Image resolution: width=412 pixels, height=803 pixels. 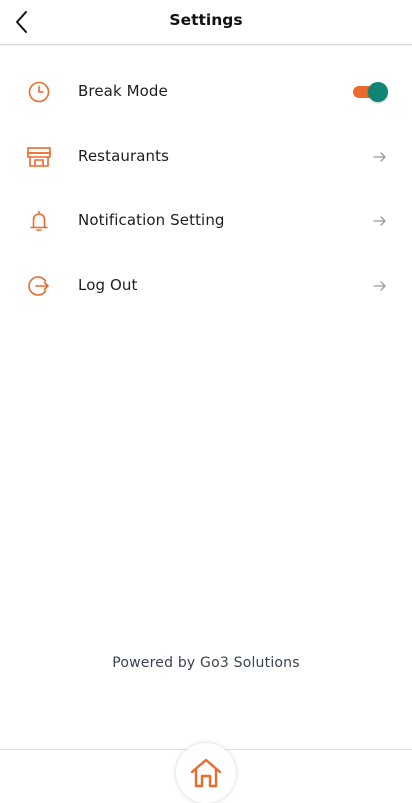 I want to click on bell-icon, so click(x=39, y=221).